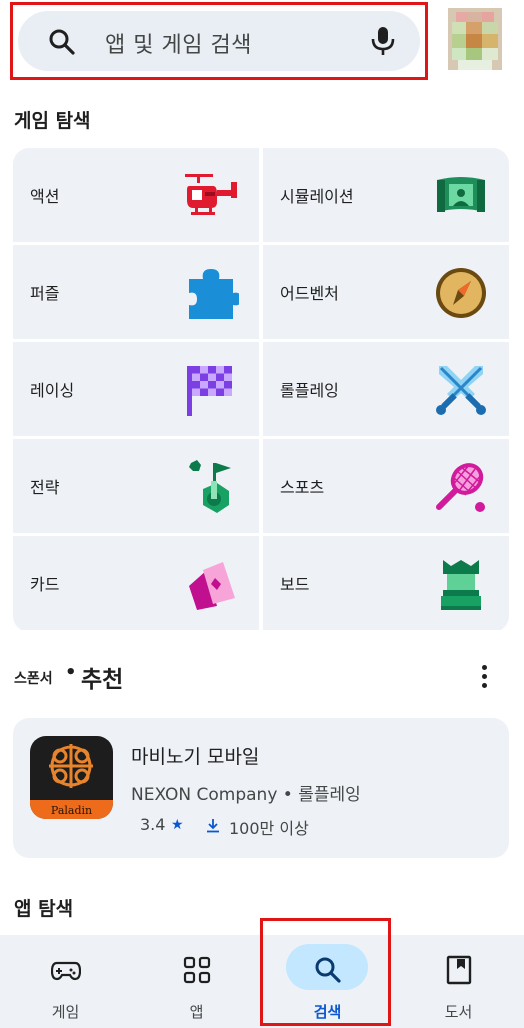 The height and width of the screenshot is (1028, 524). I want to click on strategy-flag-icon, so click(210, 486).